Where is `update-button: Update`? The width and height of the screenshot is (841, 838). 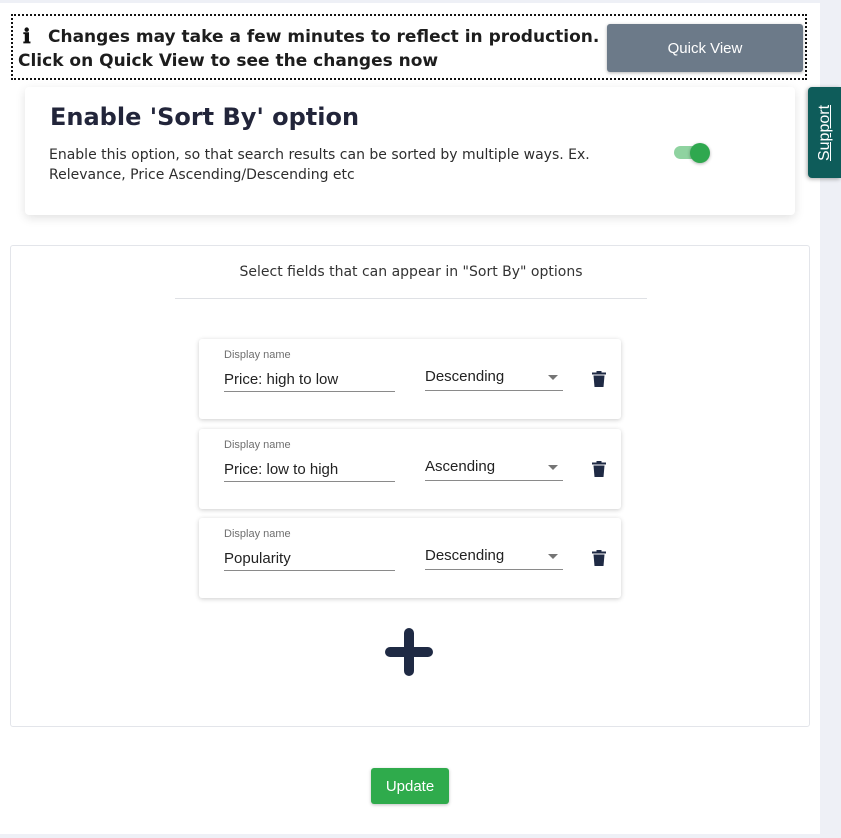
update-button: Update is located at coordinates (410, 786).